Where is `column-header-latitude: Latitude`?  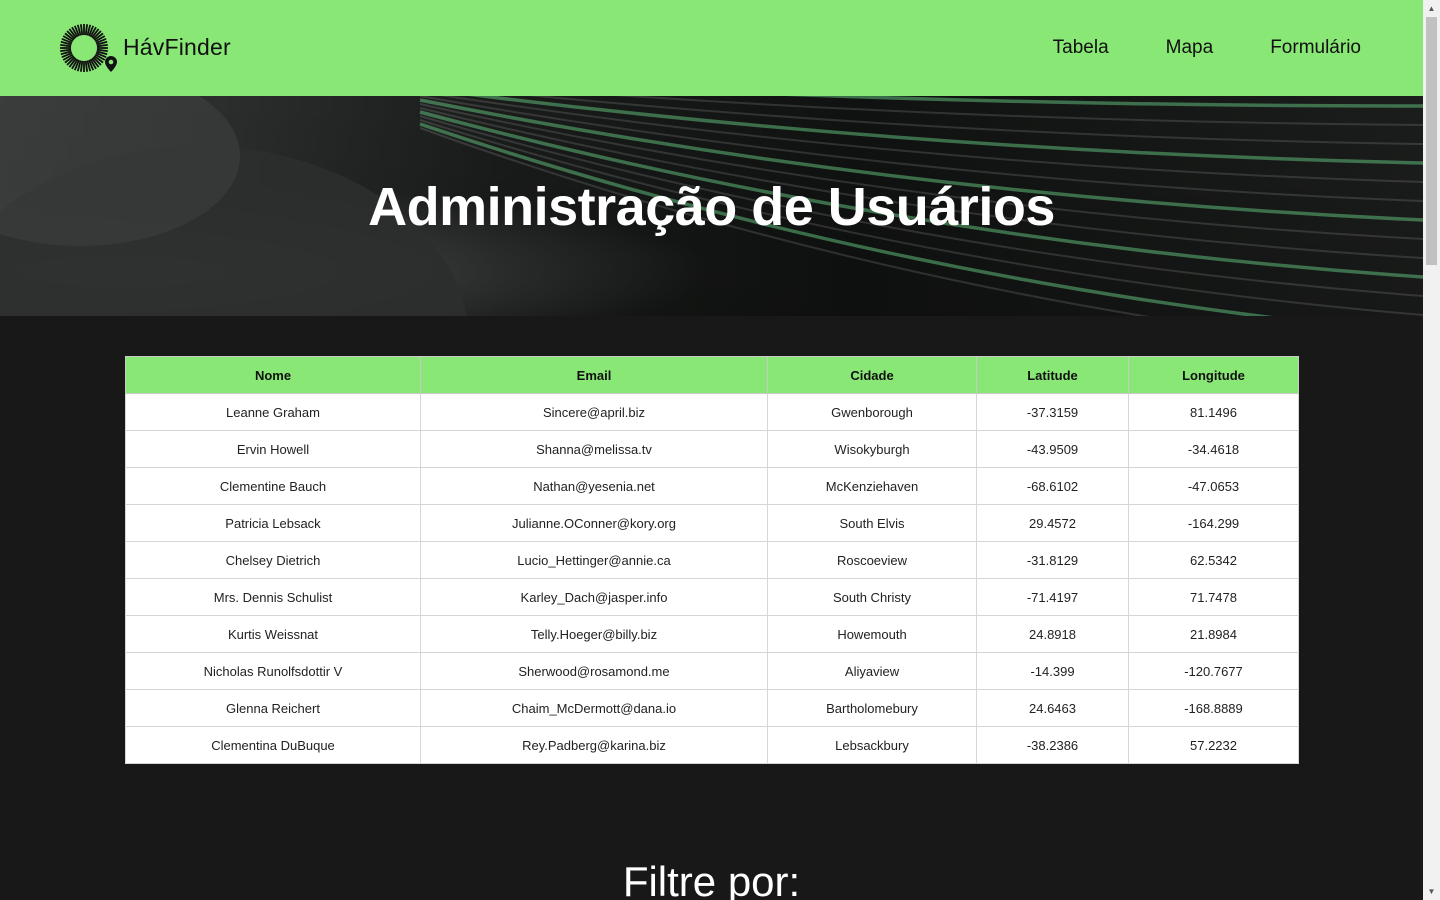 column-header-latitude: Latitude is located at coordinates (1052, 375).